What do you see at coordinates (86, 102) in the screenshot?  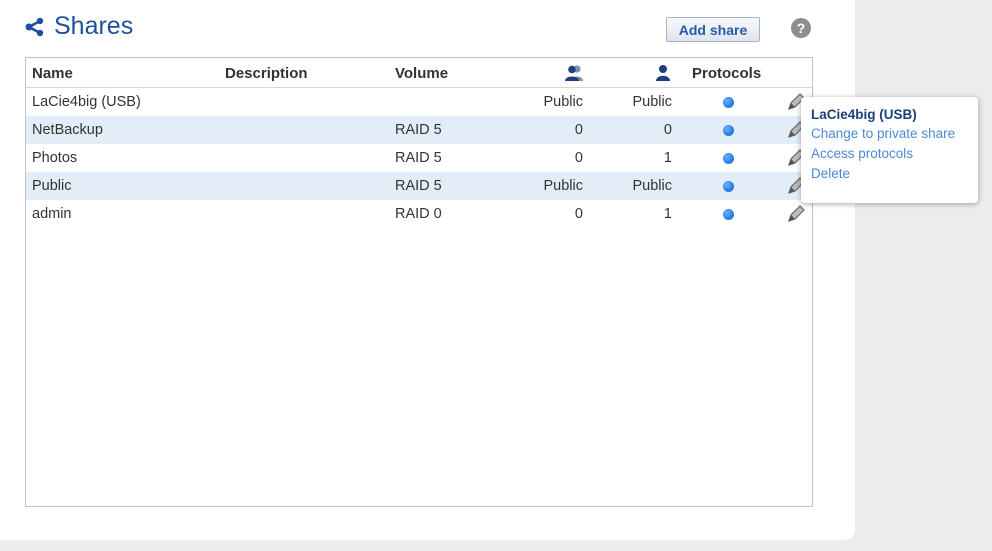 I see `share-name: LaCie4big (USB)` at bounding box center [86, 102].